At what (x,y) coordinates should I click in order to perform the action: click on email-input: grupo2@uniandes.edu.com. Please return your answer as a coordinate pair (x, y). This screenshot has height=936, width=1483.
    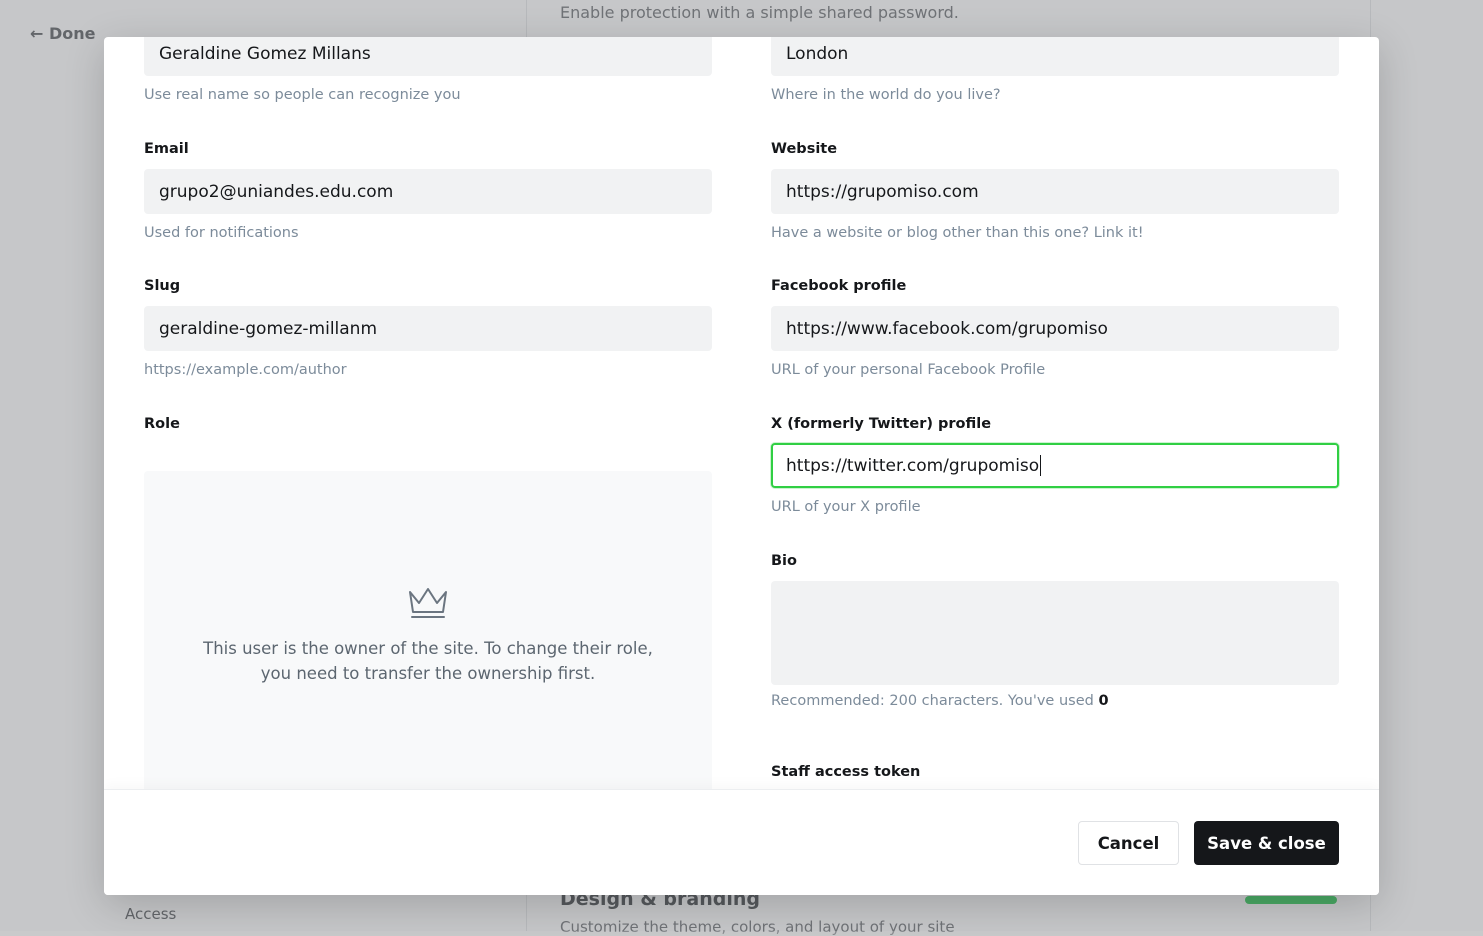
    Looking at the image, I should click on (428, 191).